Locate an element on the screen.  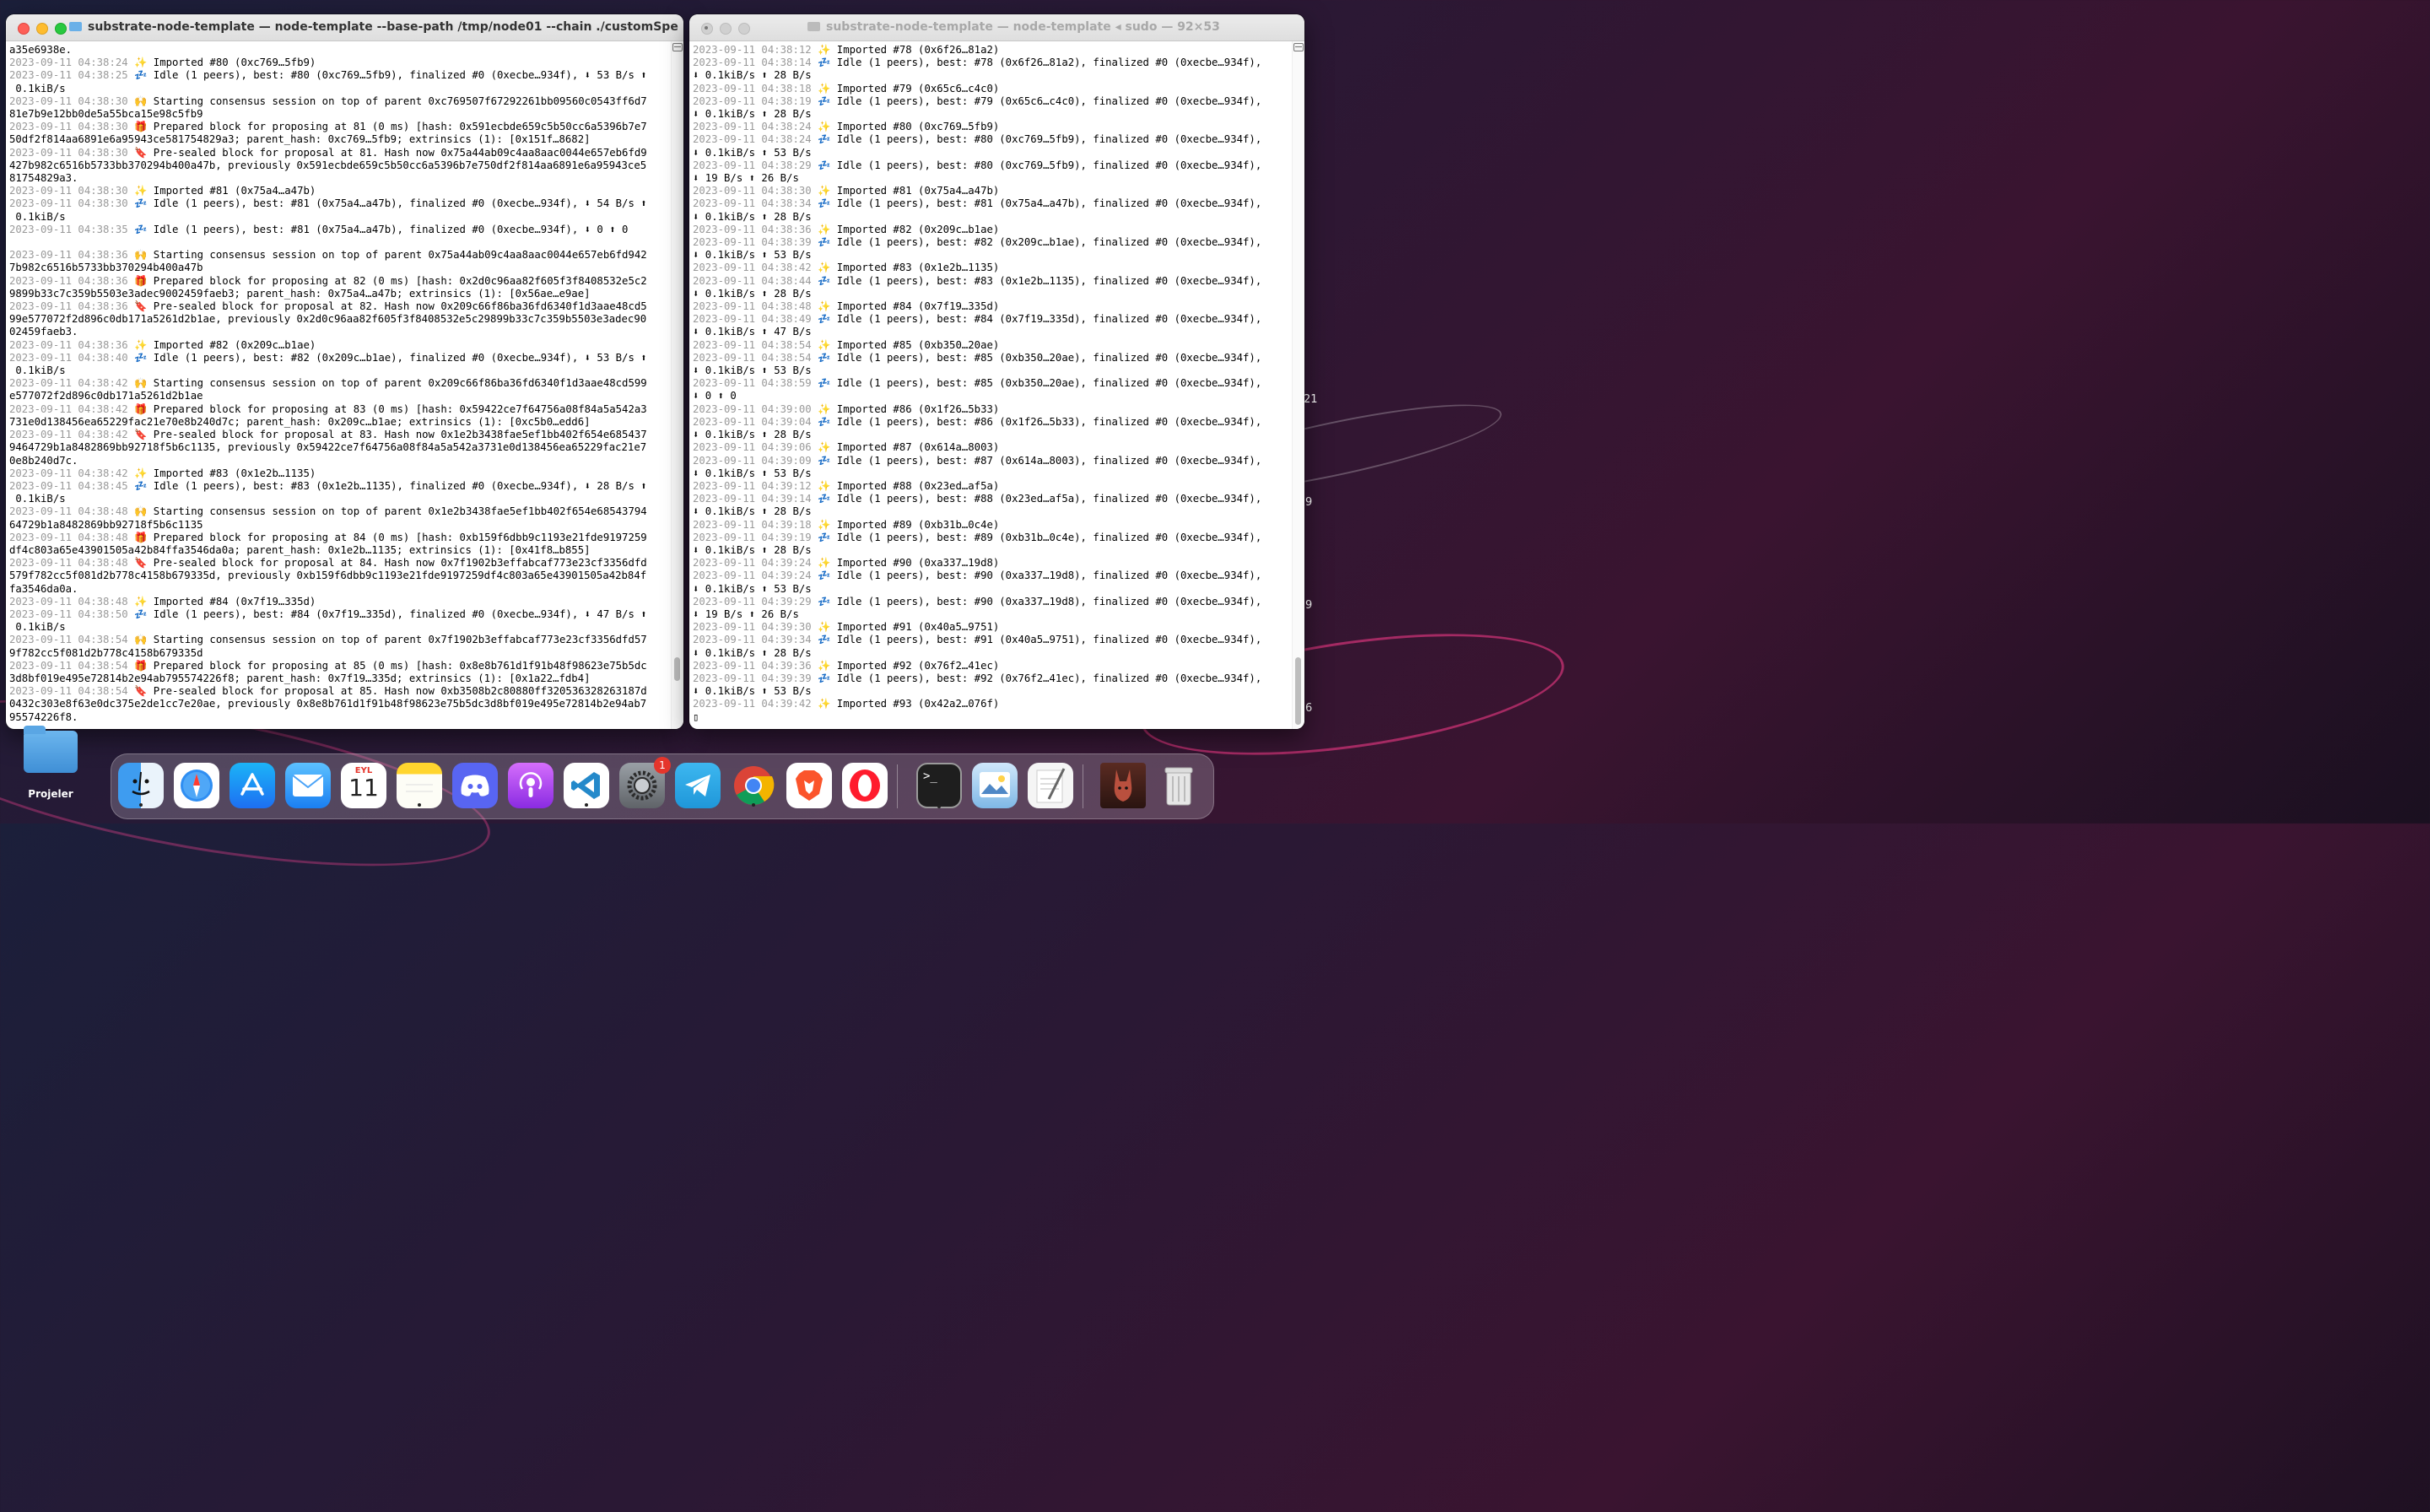
telegram-icon is located at coordinates (698, 785).